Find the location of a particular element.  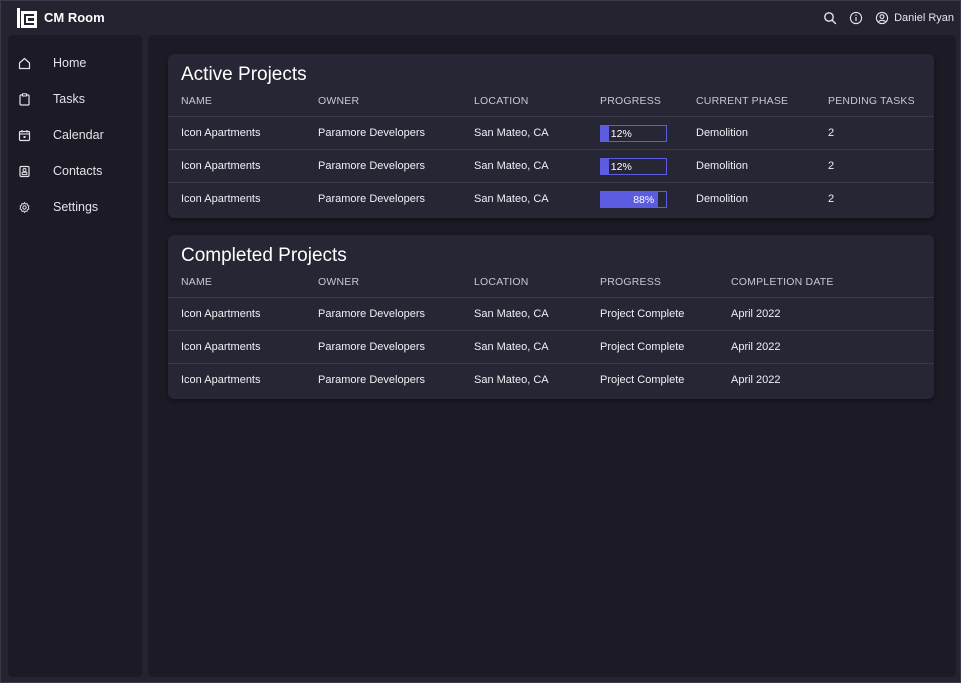

user-avatar-icon is located at coordinates (882, 18).